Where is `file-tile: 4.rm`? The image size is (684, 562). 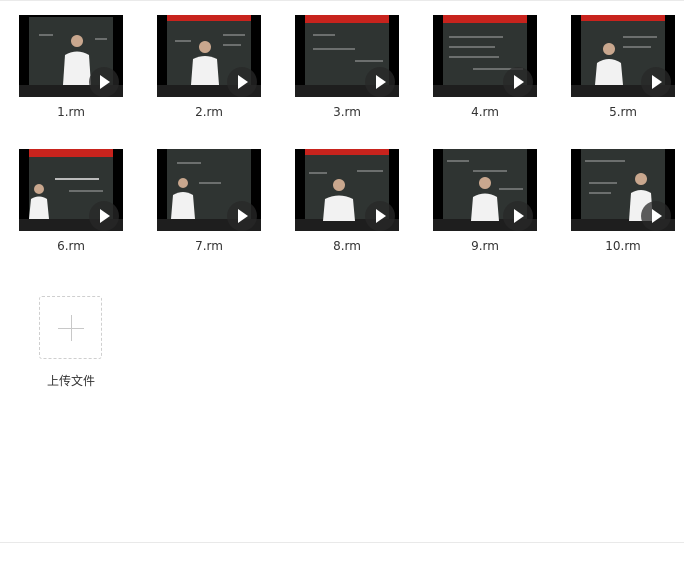 file-tile: 4.rm is located at coordinates (484, 70).